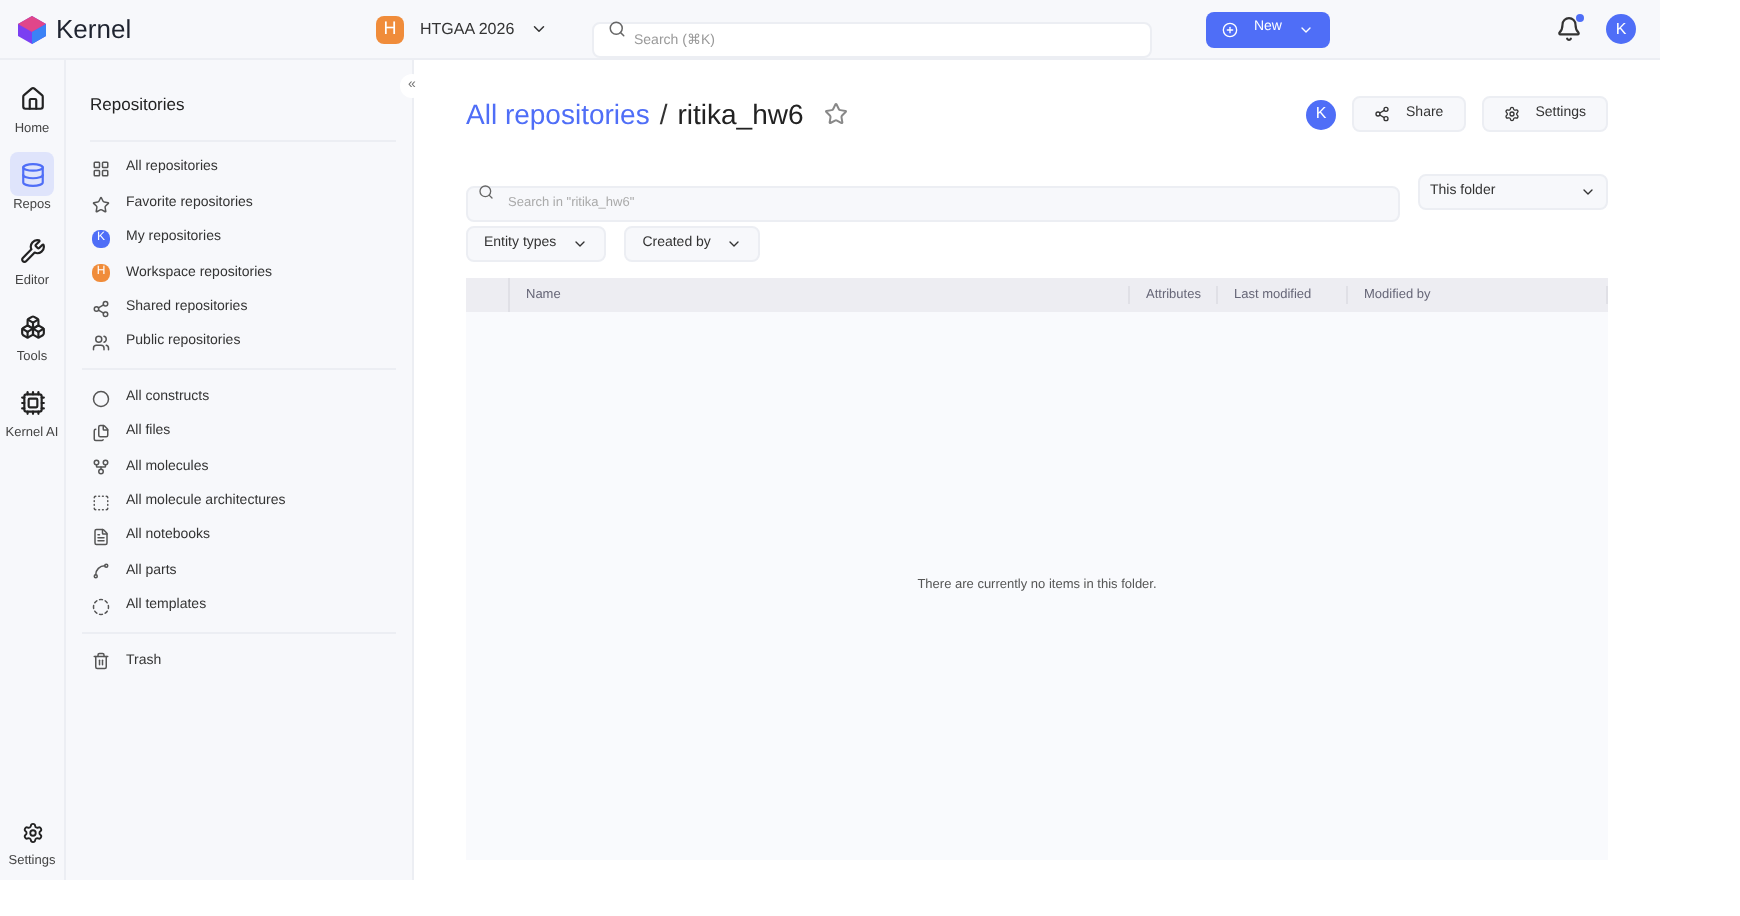  I want to click on files-icon, so click(101, 432).